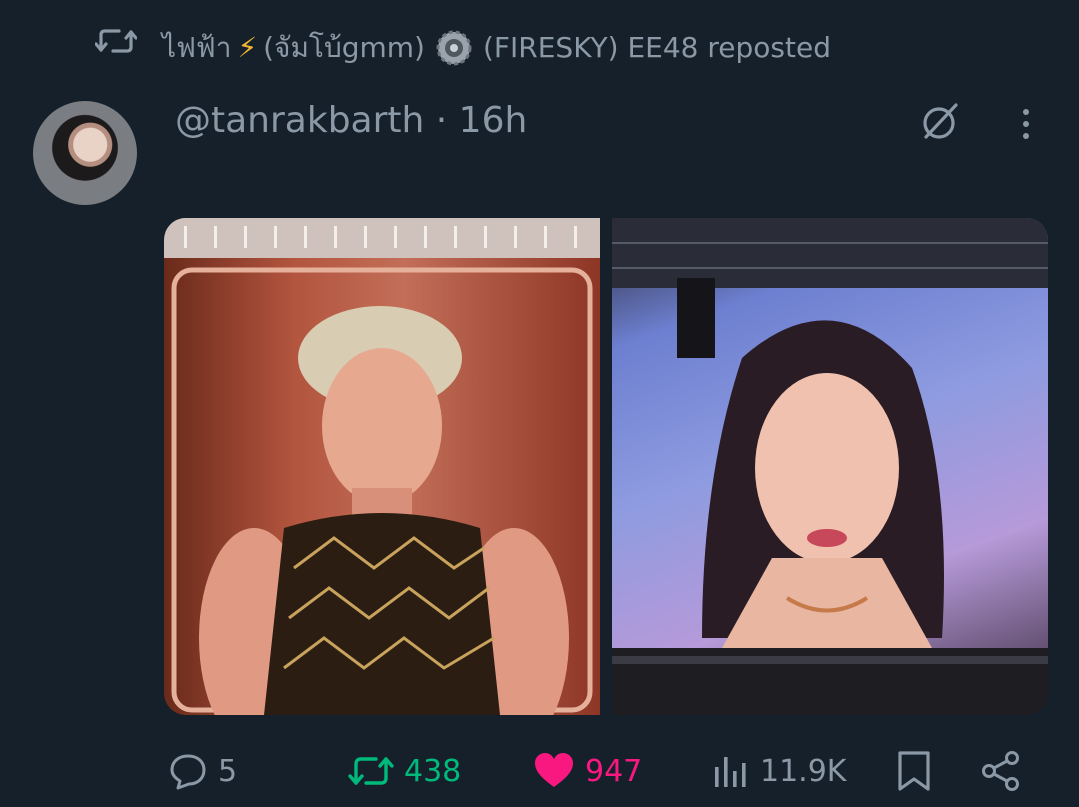  I want to click on author-handle: @tanrakbarth · 16h, so click(351, 121).